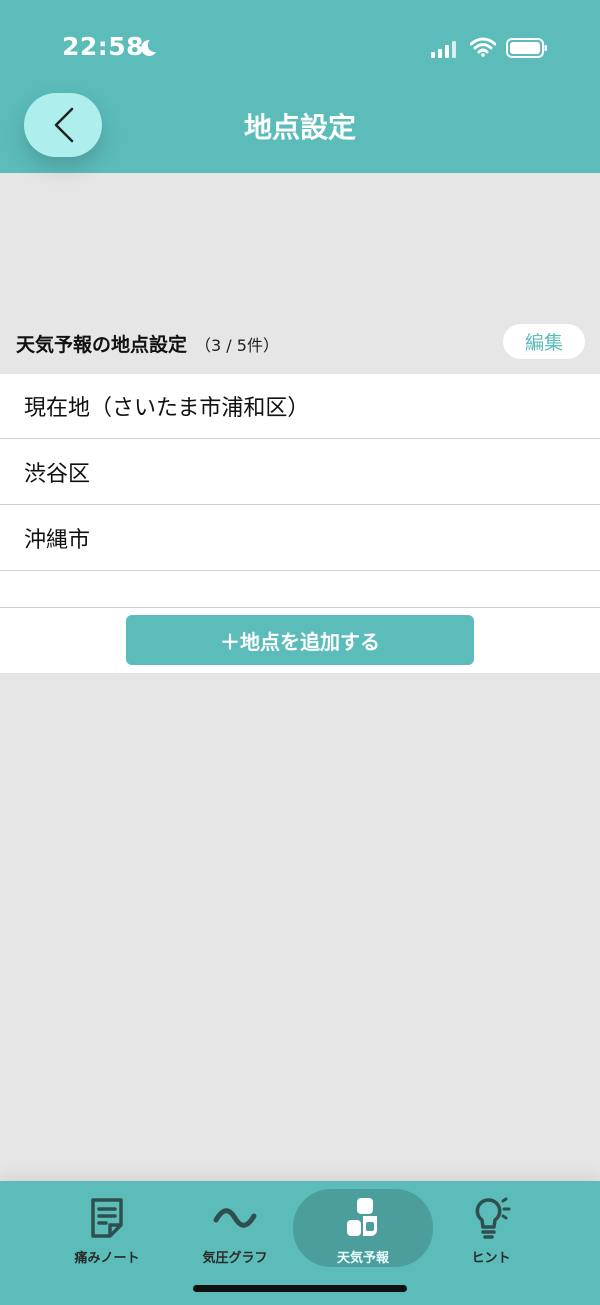  I want to click on header: 22:58 地点設定, so click(300, 86).